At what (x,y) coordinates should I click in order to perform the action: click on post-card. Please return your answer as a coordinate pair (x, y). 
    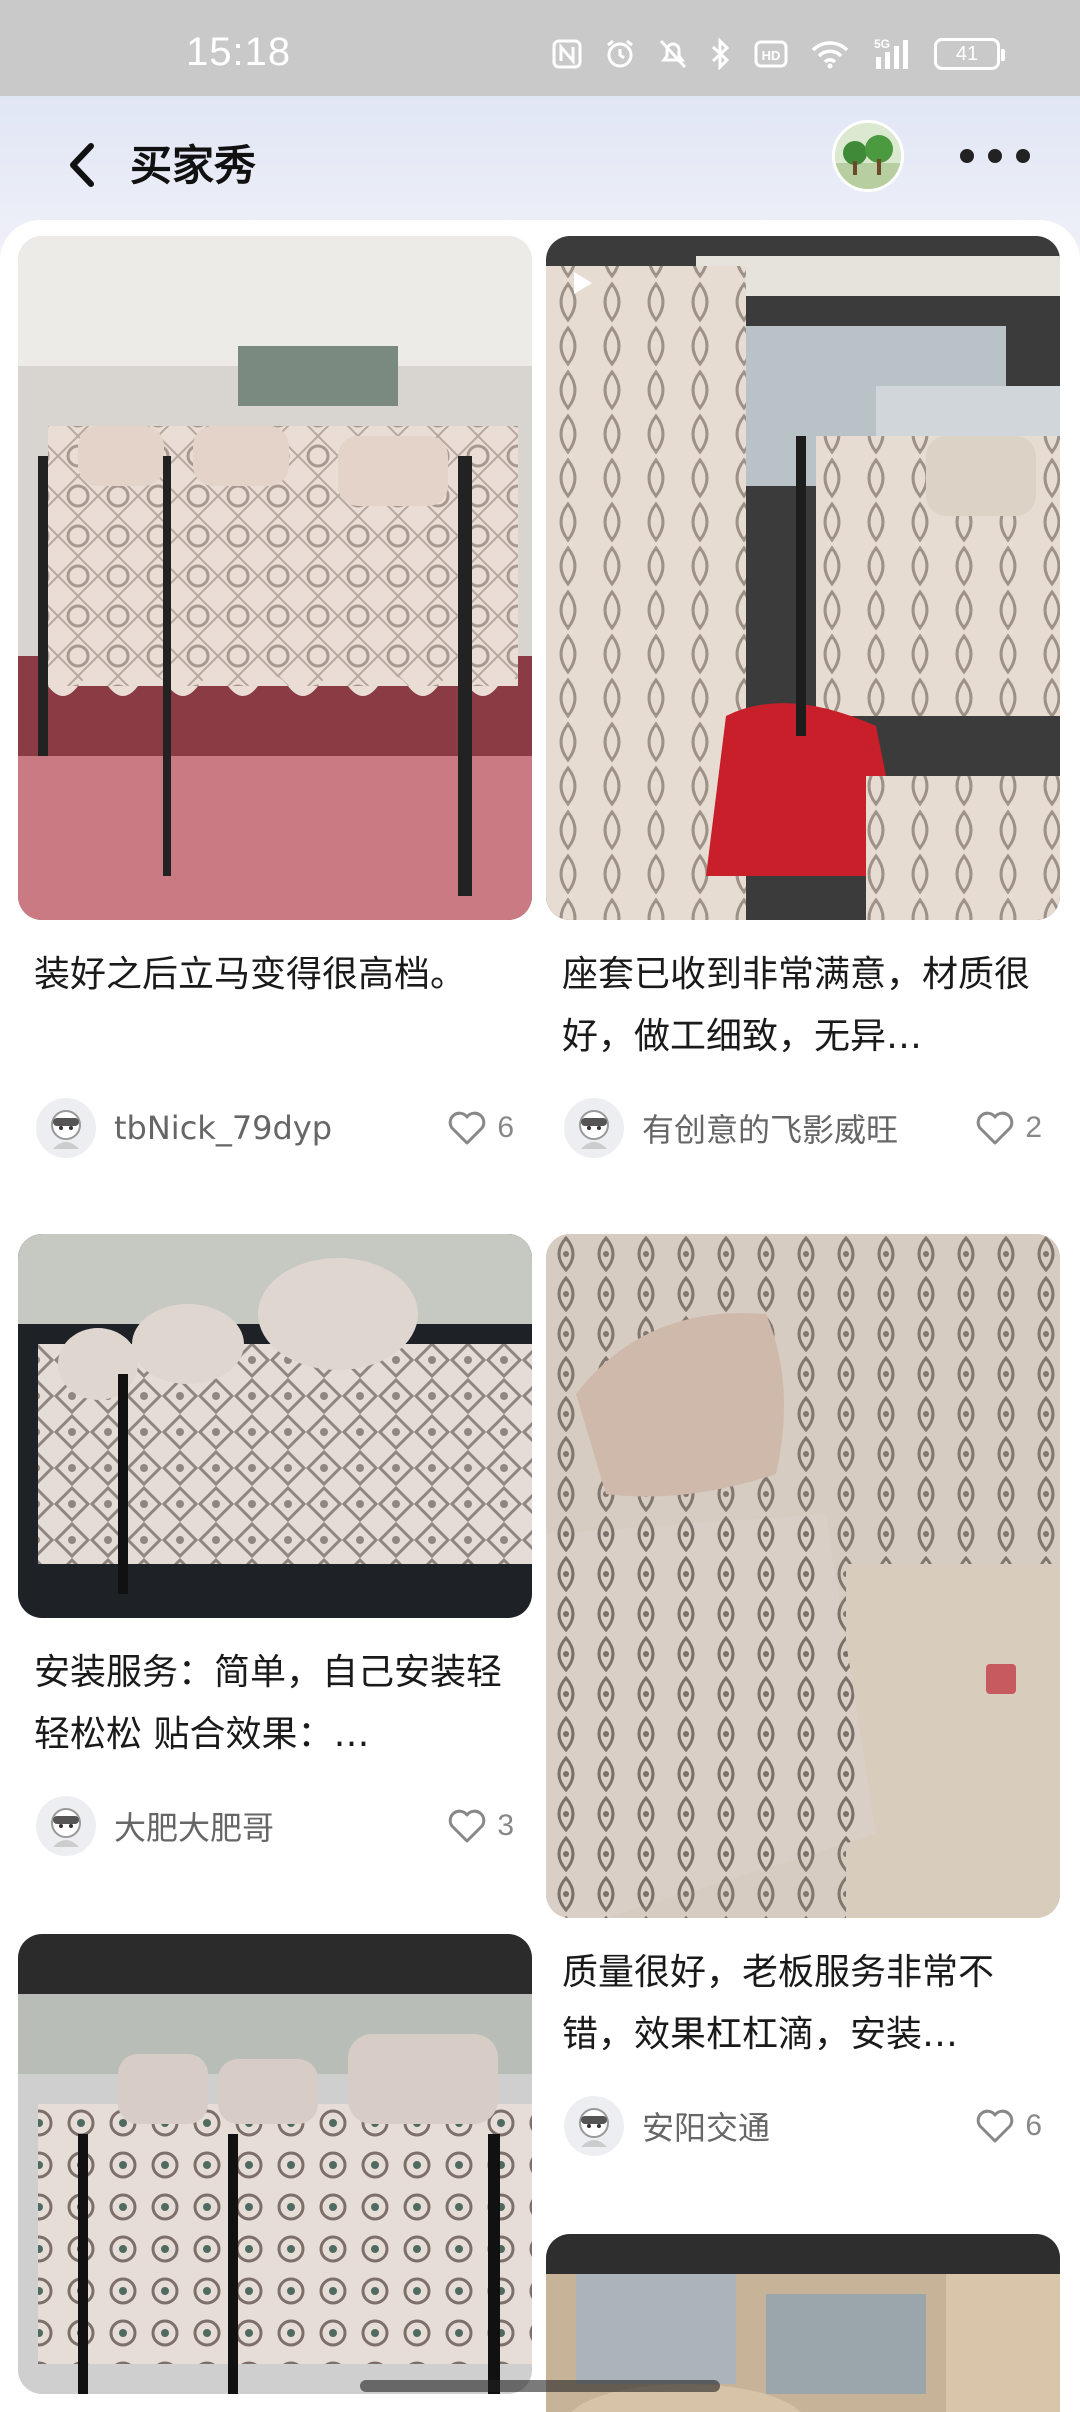
    Looking at the image, I should click on (275, 2164).